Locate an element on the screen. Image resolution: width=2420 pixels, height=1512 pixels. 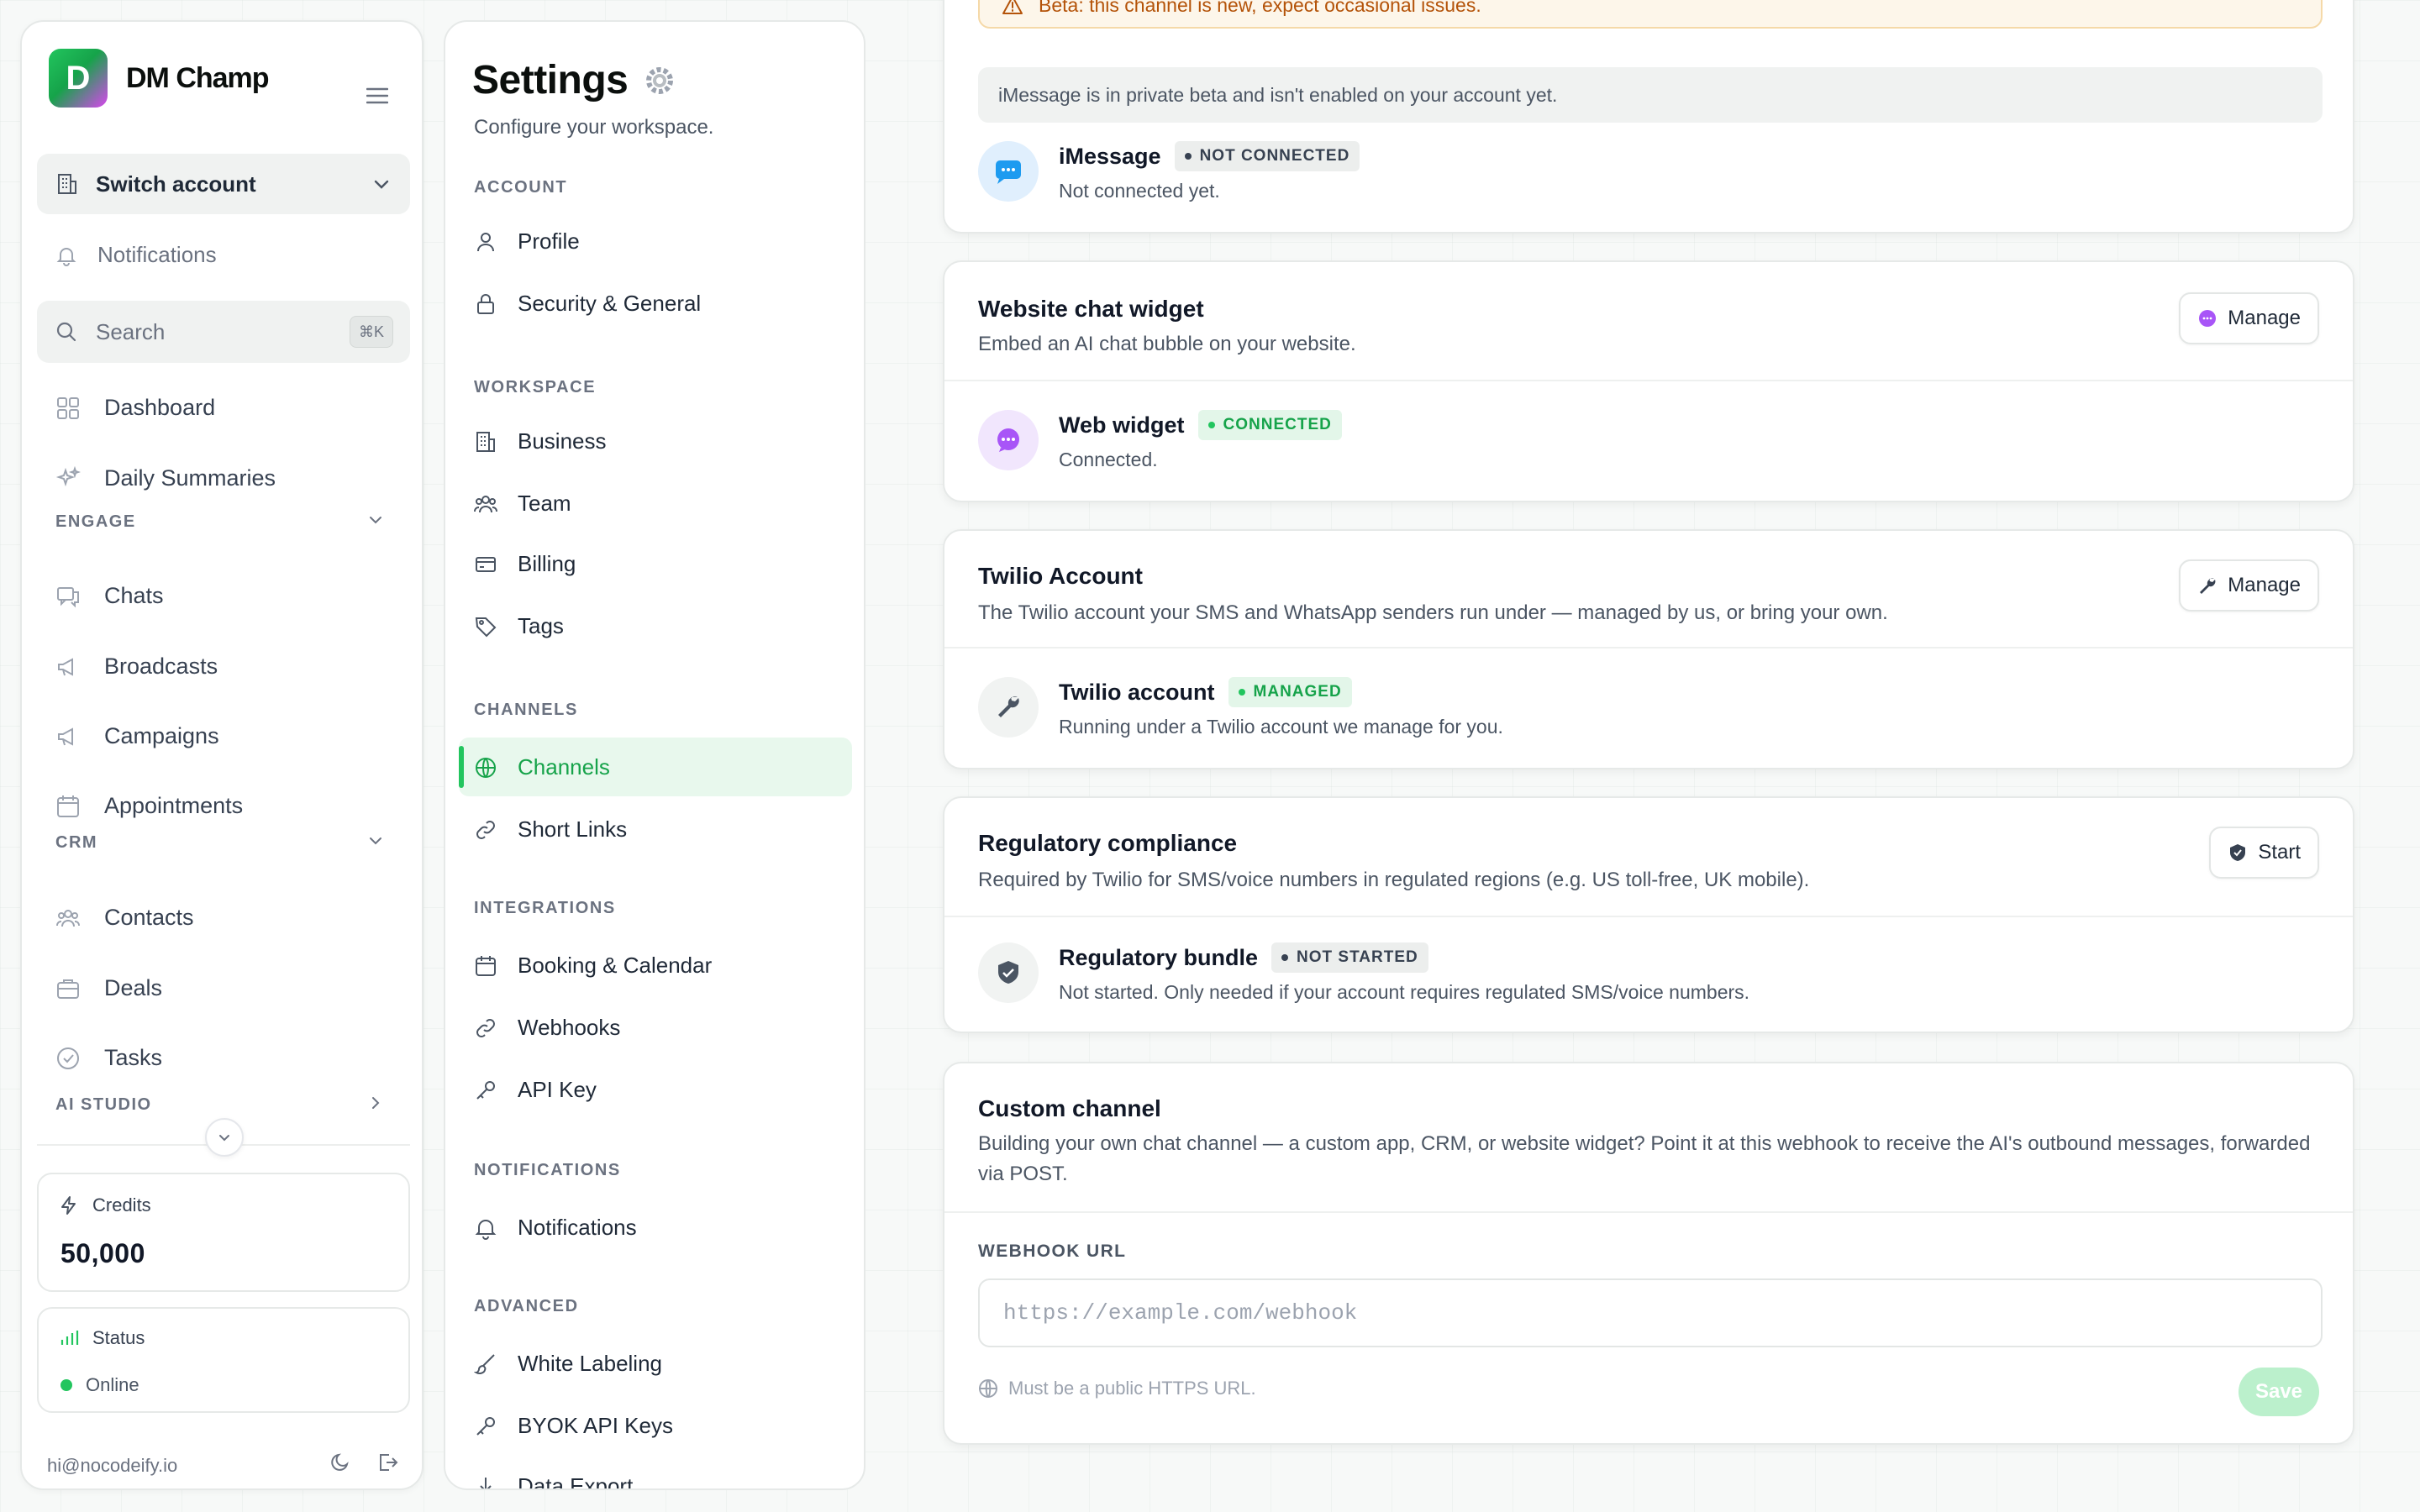
search-icon is located at coordinates (66, 332).